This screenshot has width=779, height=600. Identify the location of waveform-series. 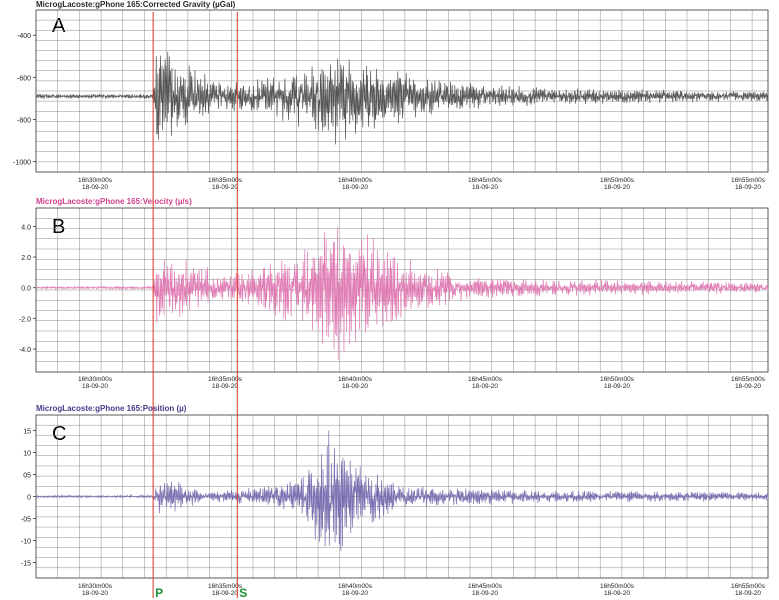
(402, 98).